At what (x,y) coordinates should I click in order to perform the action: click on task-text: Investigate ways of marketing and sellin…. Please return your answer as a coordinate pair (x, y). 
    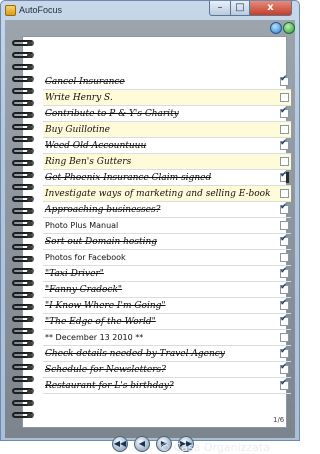
    Looking at the image, I should click on (158, 194).